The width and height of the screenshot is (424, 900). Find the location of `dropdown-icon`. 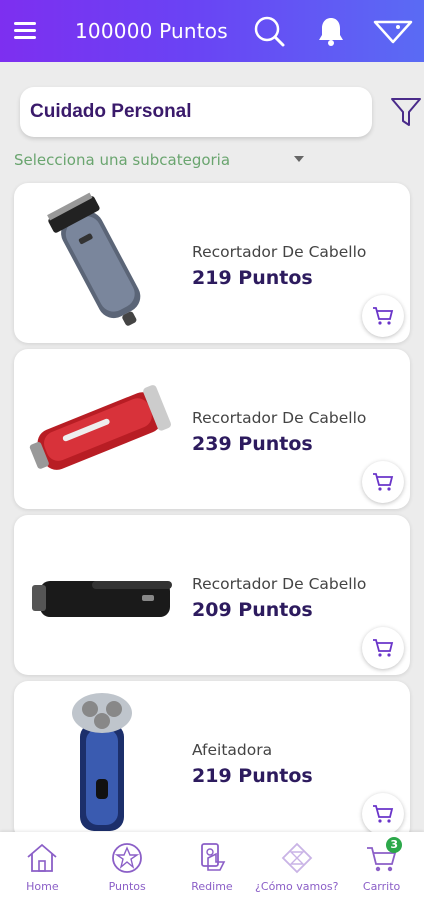

dropdown-icon is located at coordinates (393, 31).